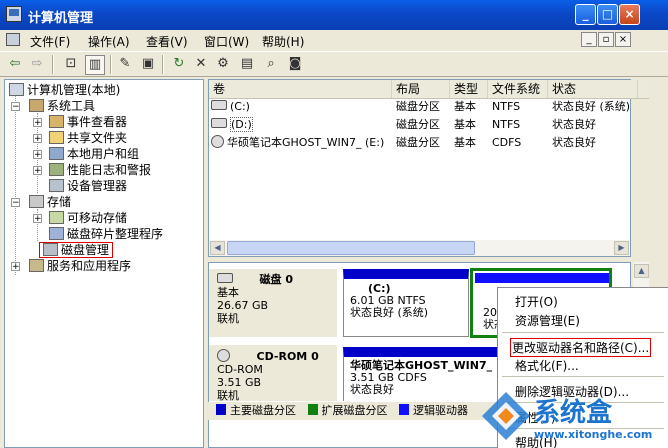 Image resolution: width=668 pixels, height=448 pixels. What do you see at coordinates (547, 320) in the screenshot?
I see `menu-item-explore: 资源管理(E)` at bounding box center [547, 320].